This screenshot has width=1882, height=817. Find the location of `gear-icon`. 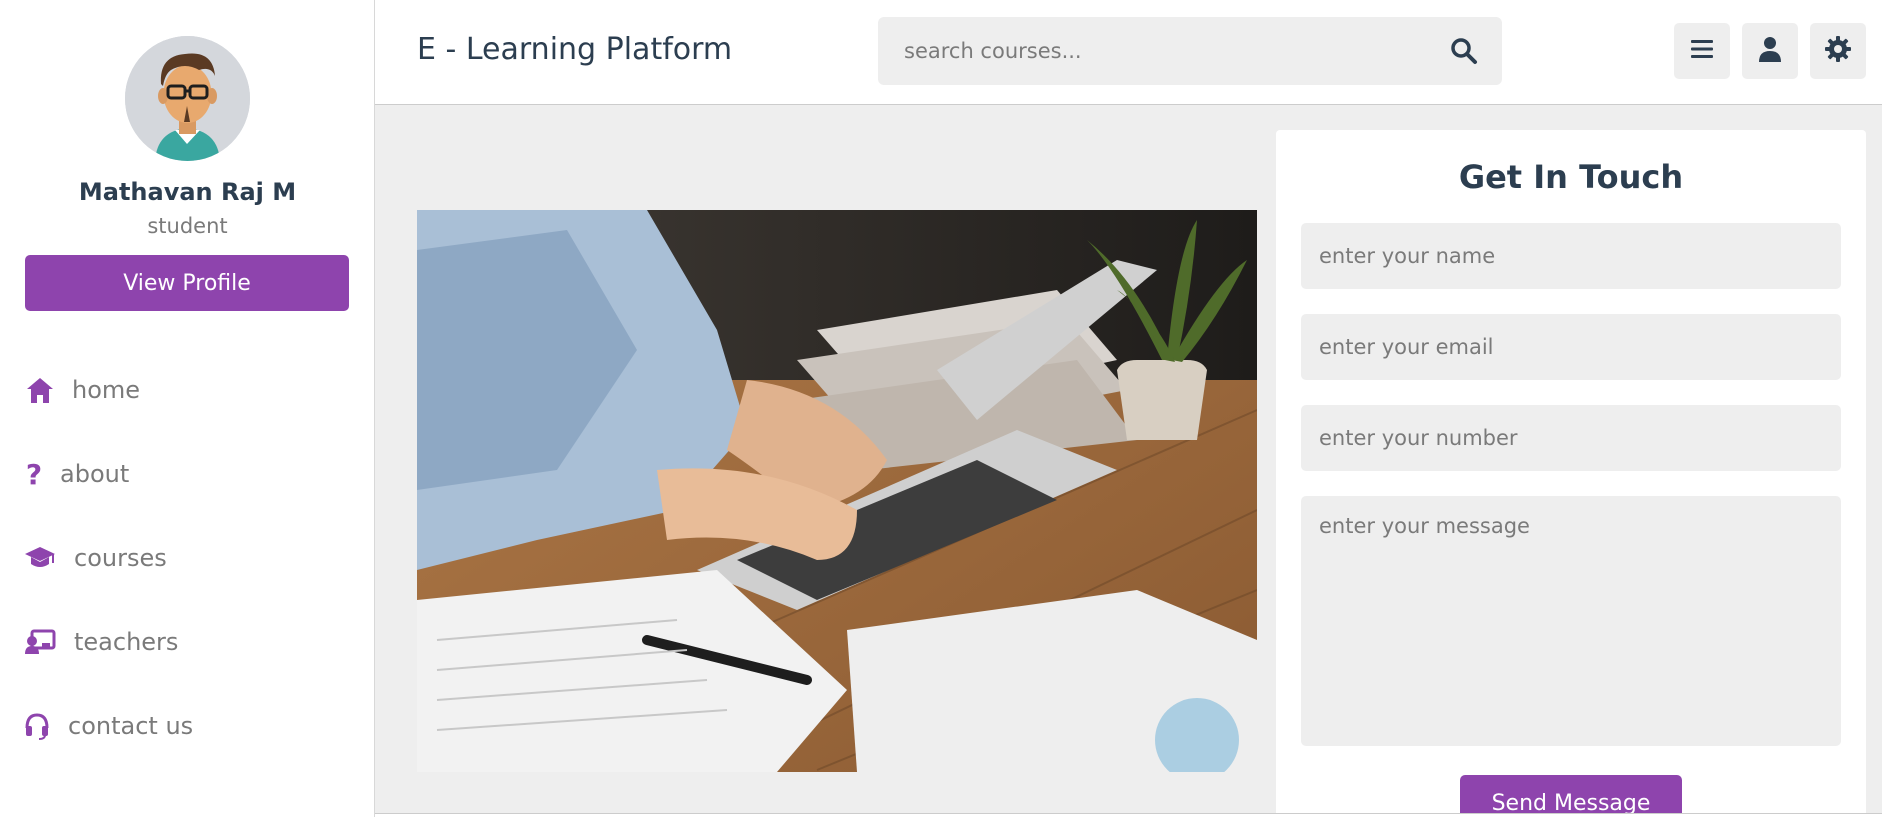

gear-icon is located at coordinates (1838, 51).